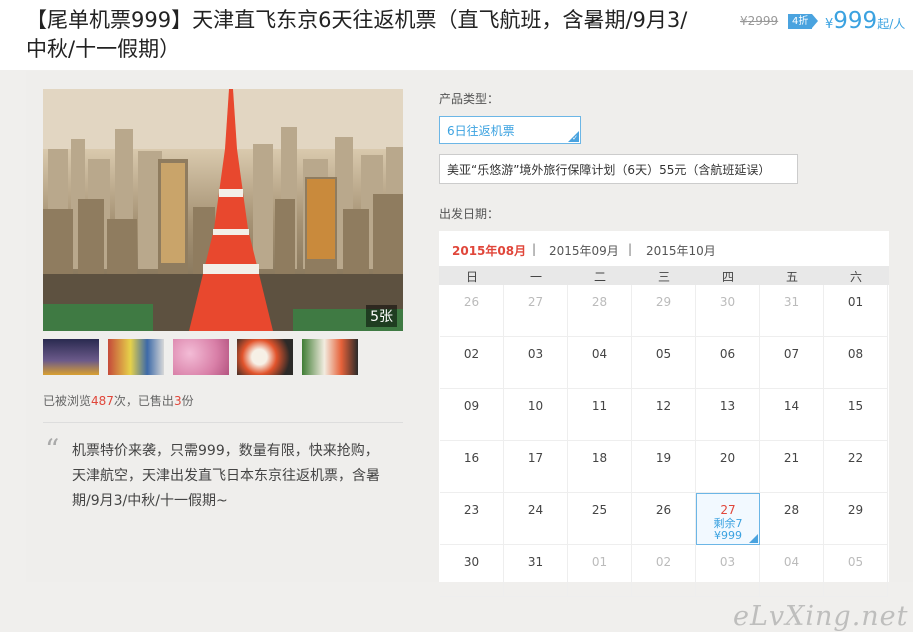 Image resolution: width=913 pixels, height=632 pixels. I want to click on weekday-label: 三, so click(663, 277).